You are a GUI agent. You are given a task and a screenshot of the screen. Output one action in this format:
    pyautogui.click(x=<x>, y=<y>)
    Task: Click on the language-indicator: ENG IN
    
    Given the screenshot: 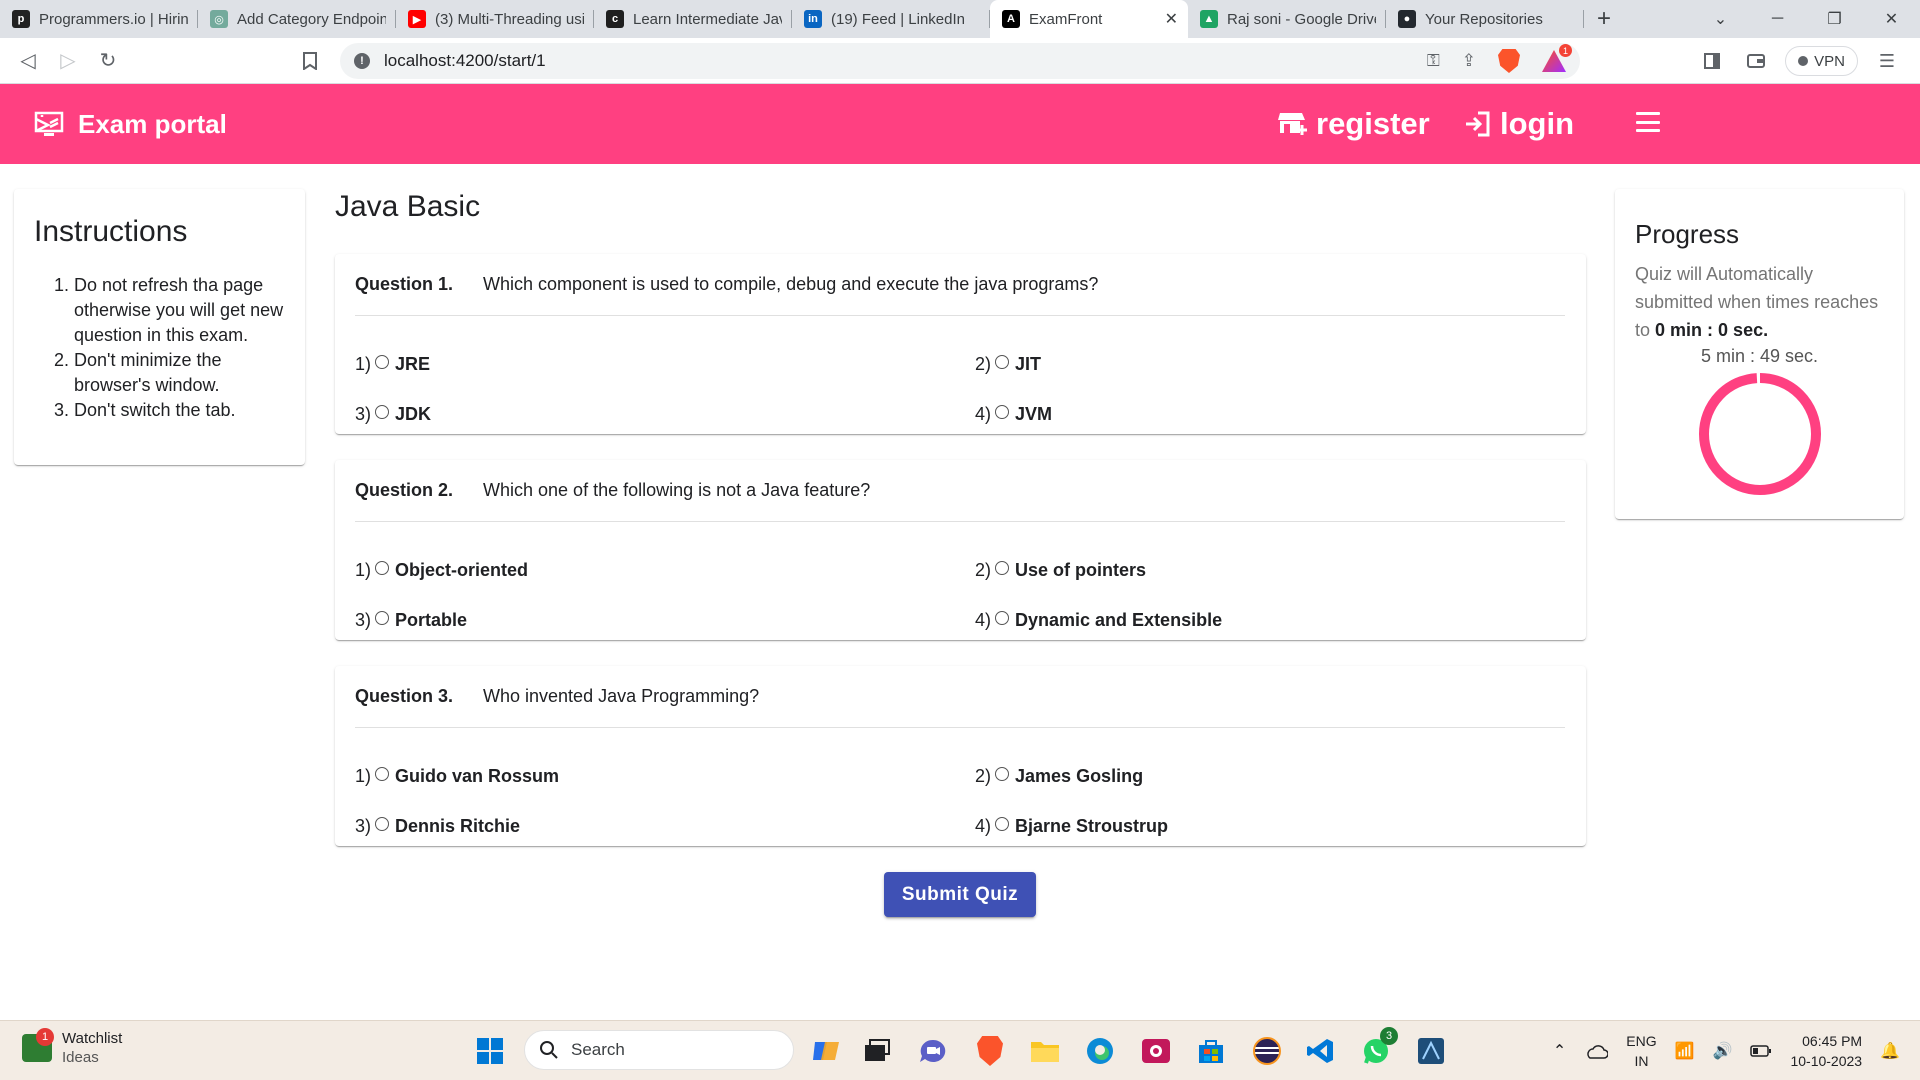 What is the action you would take?
    pyautogui.click(x=1641, y=1051)
    